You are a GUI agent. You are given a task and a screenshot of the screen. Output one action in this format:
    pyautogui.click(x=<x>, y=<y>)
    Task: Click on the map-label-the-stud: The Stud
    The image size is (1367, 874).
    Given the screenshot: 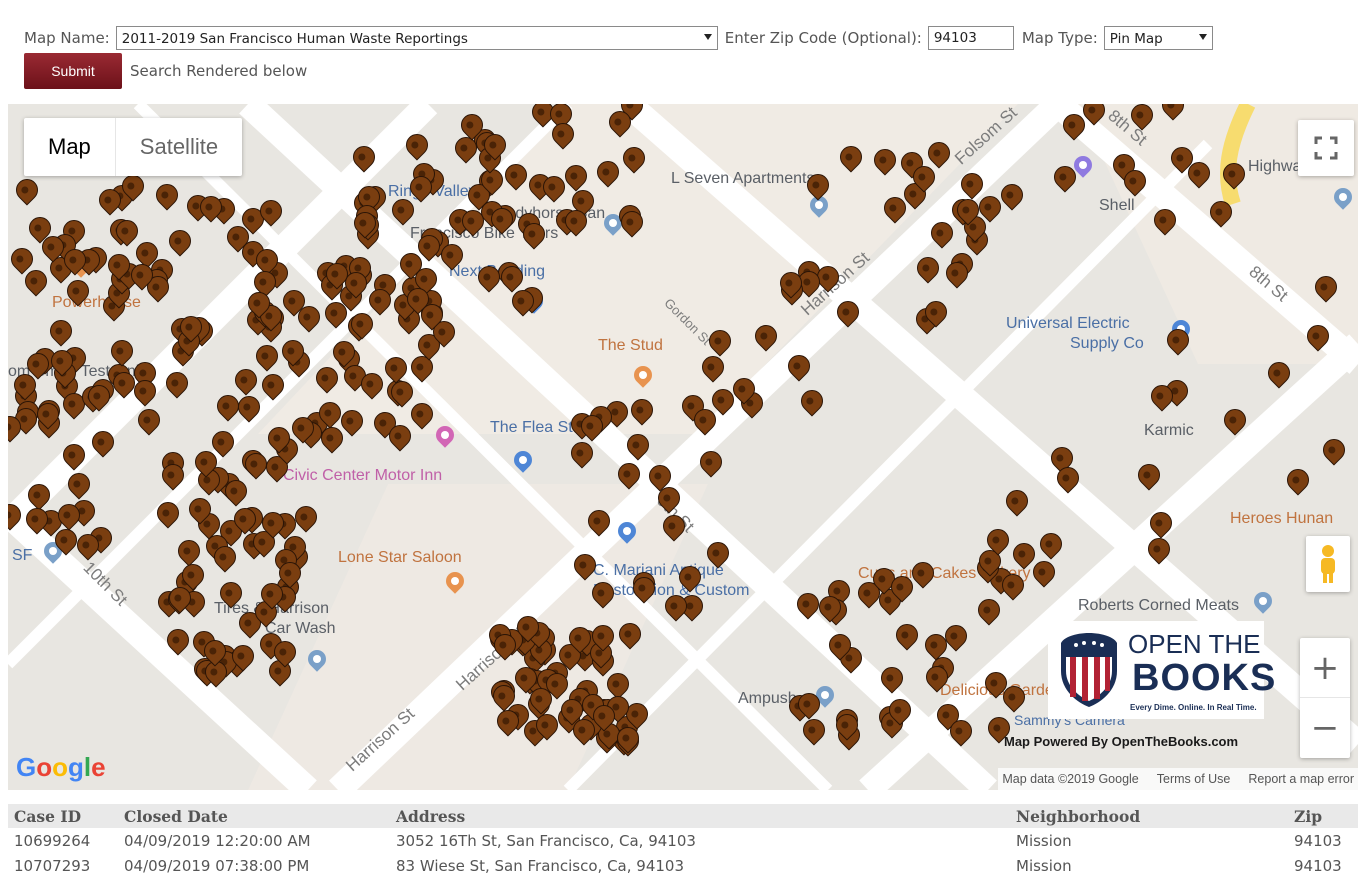 What is the action you would take?
    pyautogui.click(x=630, y=345)
    